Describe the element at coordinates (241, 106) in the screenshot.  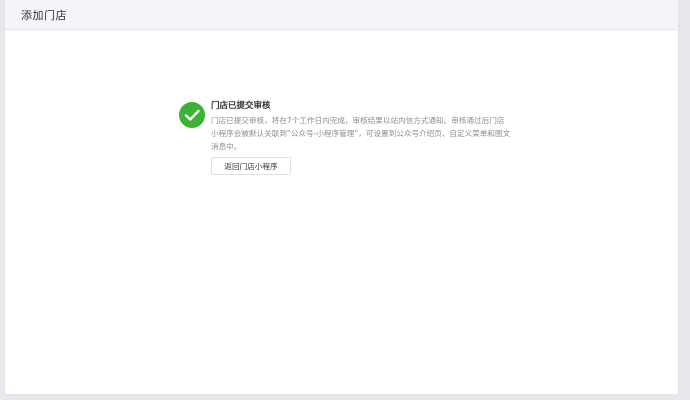
I see `result-title: 门店已提交审核` at that location.